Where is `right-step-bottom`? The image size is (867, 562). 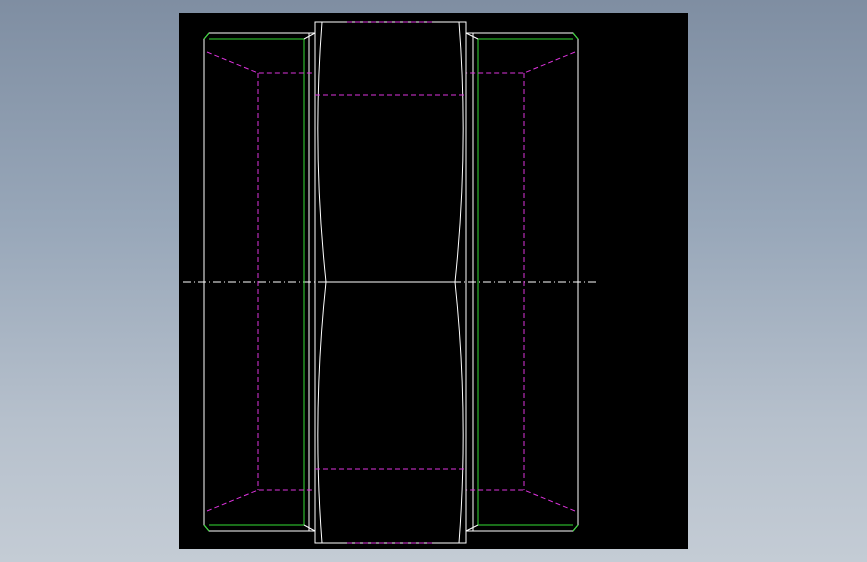 right-step-bottom is located at coordinates (472, 528).